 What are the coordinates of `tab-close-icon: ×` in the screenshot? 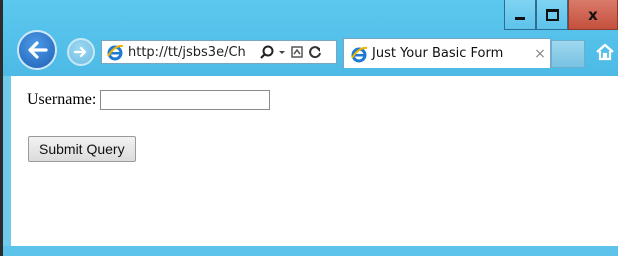 It's located at (540, 54).